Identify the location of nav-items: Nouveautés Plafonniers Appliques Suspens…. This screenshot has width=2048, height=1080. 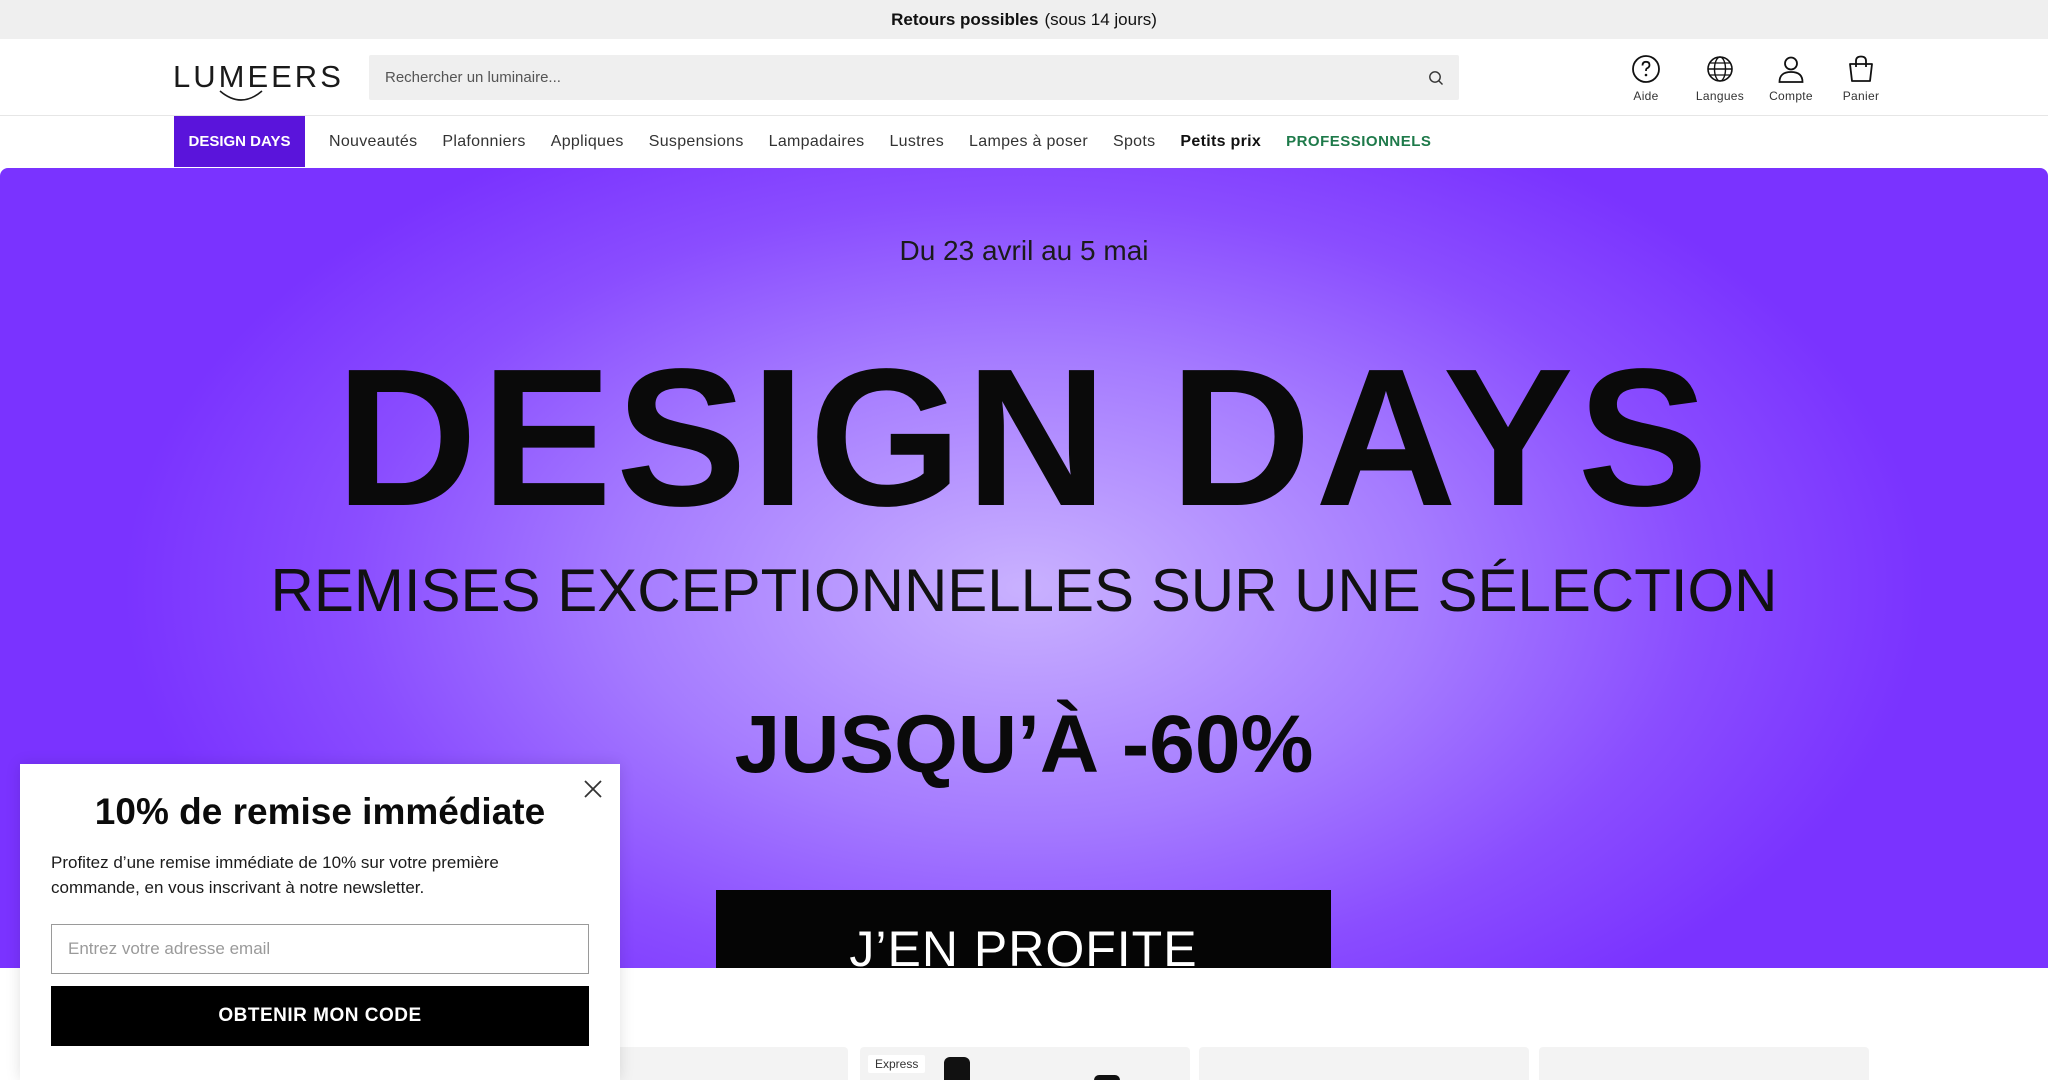
(892, 141).